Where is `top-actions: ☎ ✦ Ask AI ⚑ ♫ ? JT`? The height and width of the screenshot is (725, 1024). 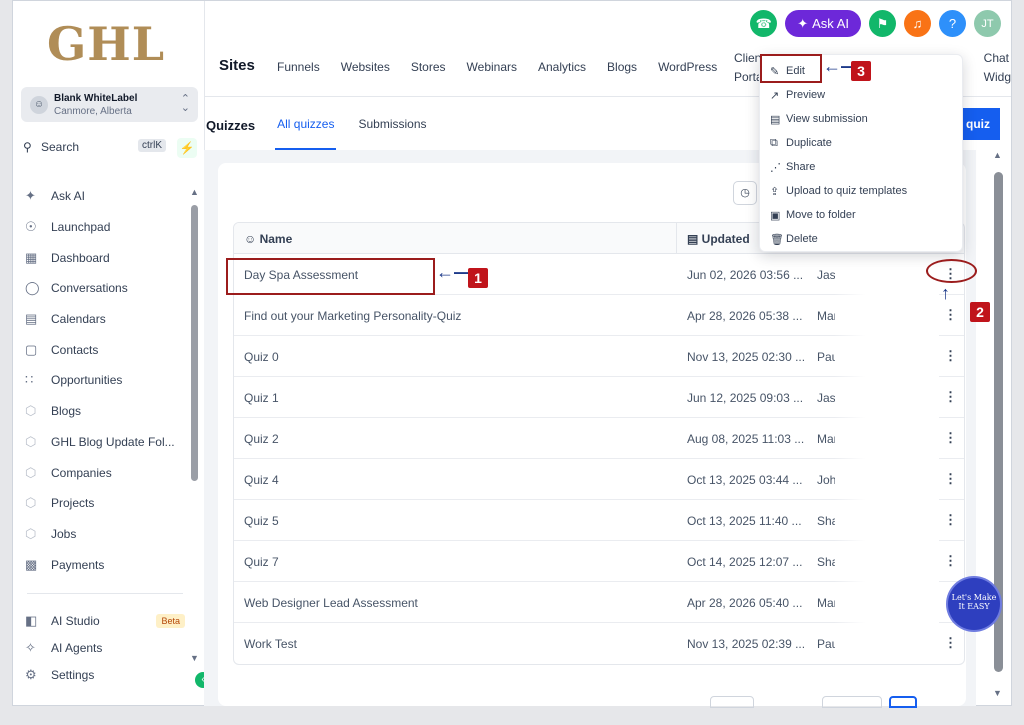
top-actions: ☎ ✦ Ask AI ⚑ ♫ ? JT is located at coordinates (875, 23).